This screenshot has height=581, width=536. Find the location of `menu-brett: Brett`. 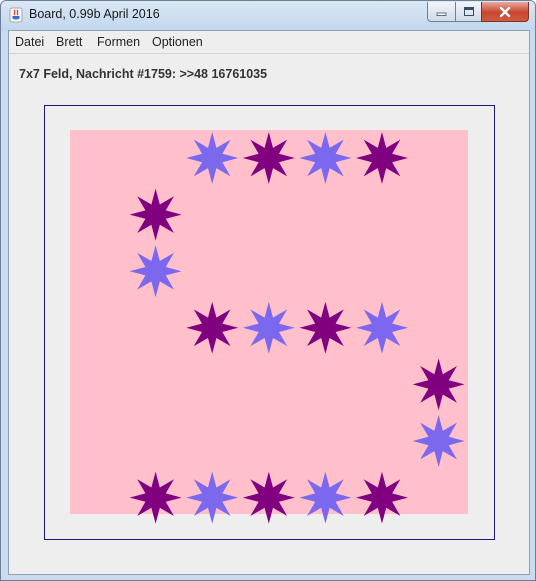

menu-brett: Brett is located at coordinates (69, 42).